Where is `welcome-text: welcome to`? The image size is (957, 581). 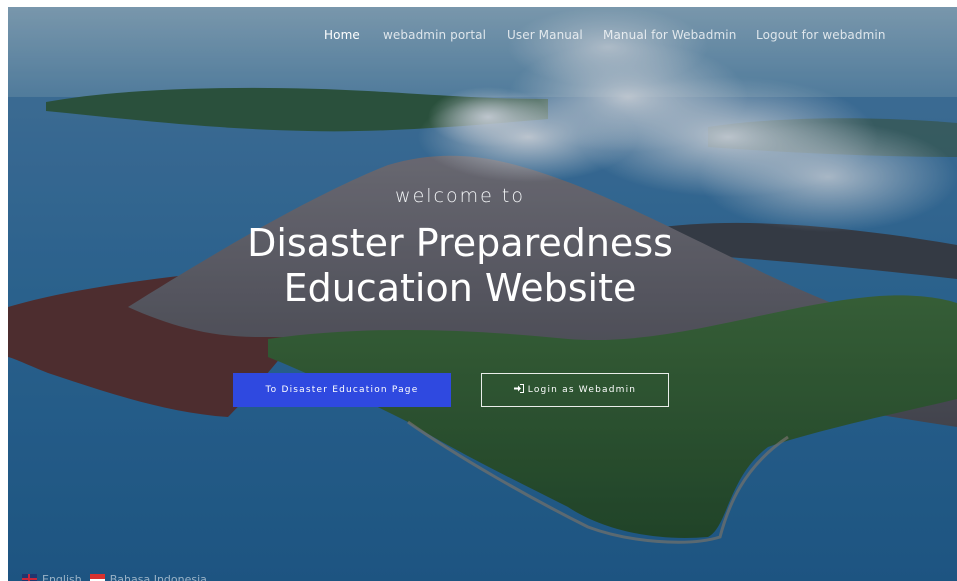 welcome-text: welcome to is located at coordinates (460, 196).